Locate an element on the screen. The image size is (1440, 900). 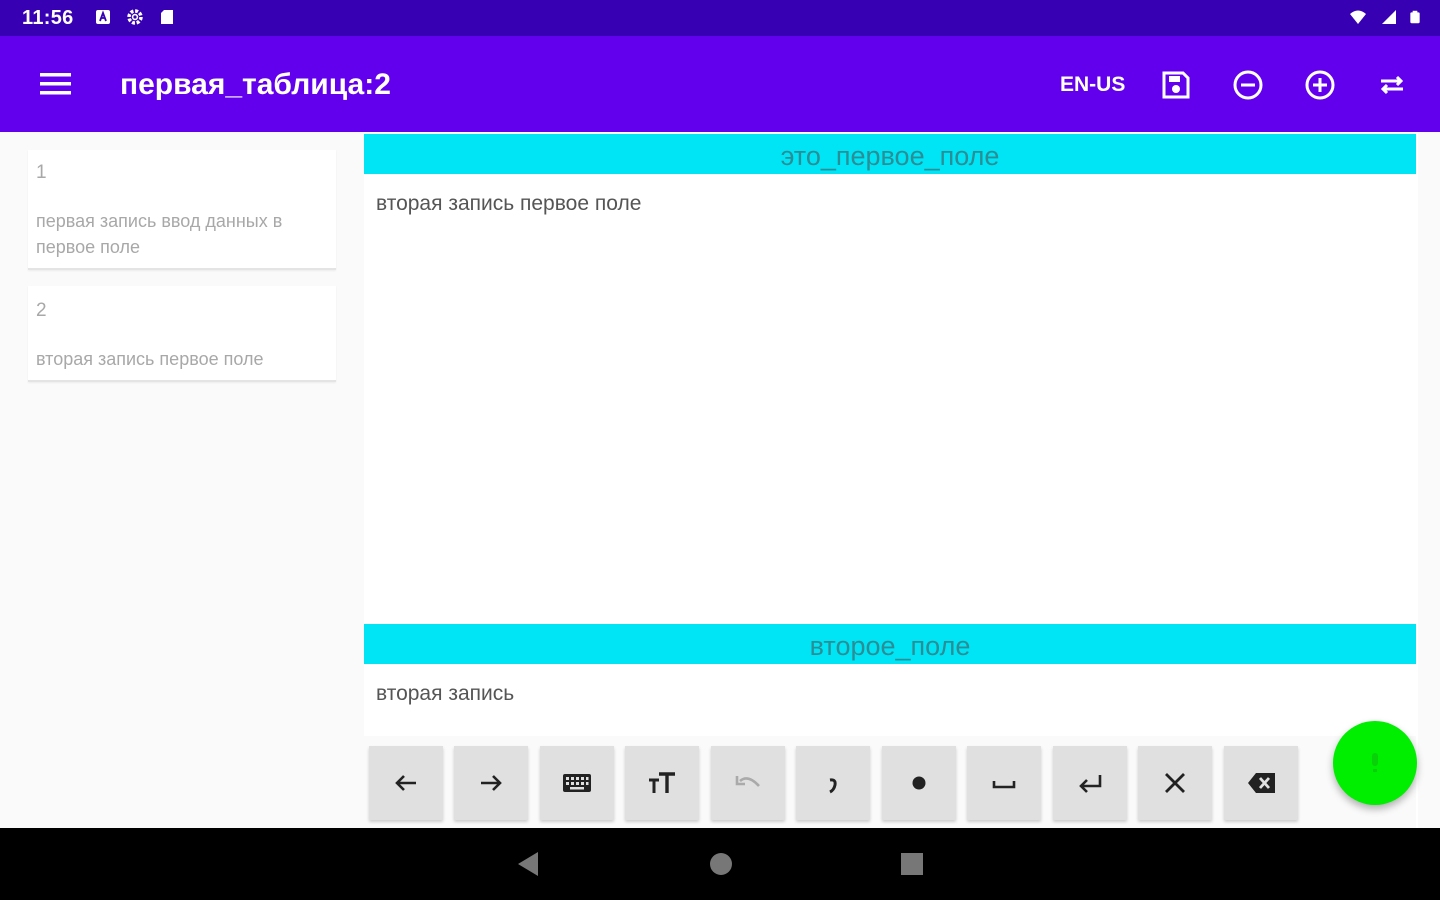
space-button is located at coordinates (1004, 783).